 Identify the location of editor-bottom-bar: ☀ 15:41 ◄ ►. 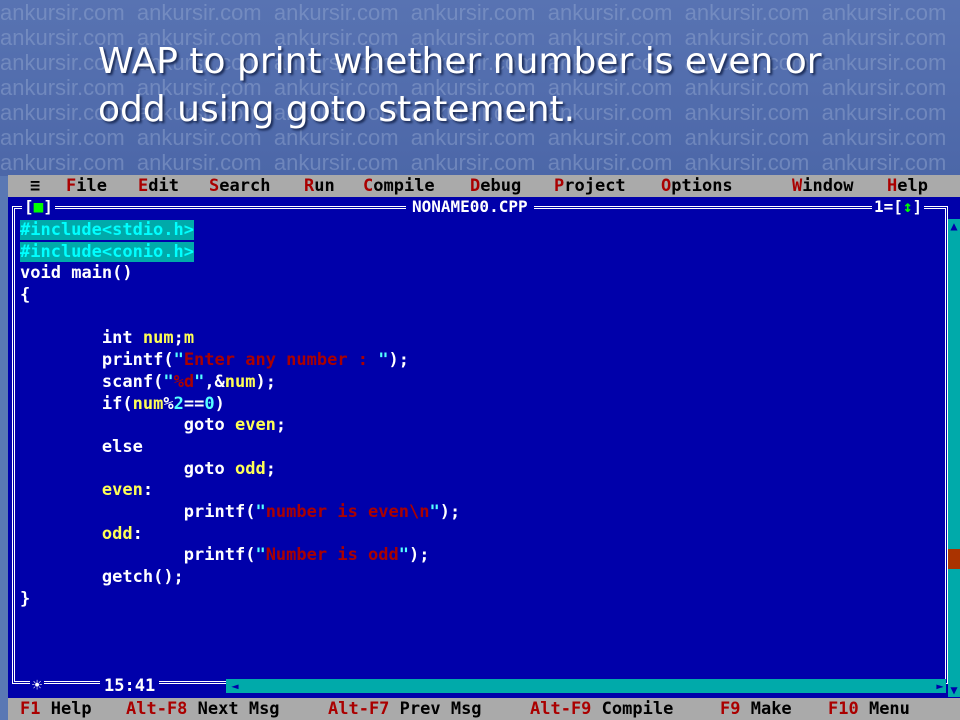
(484, 686).